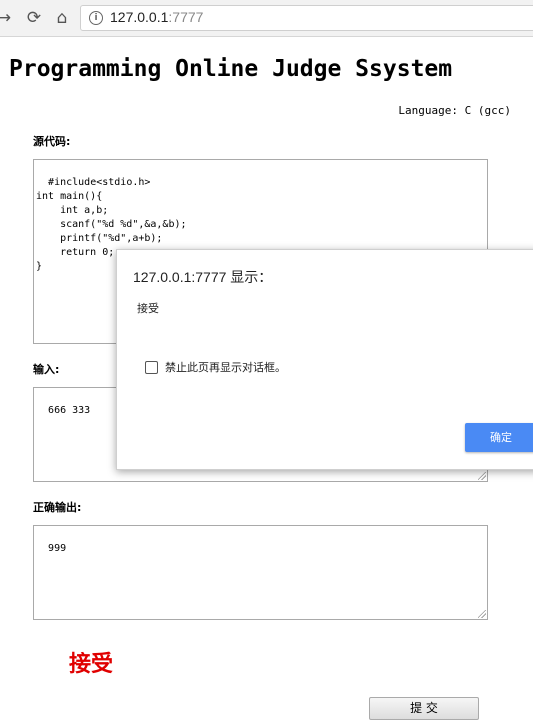 Image resolution: width=533 pixels, height=720 pixels. I want to click on browser-toolbar: → ⟳ ⌂ i 127.0.0.1:7777, so click(266, 18).